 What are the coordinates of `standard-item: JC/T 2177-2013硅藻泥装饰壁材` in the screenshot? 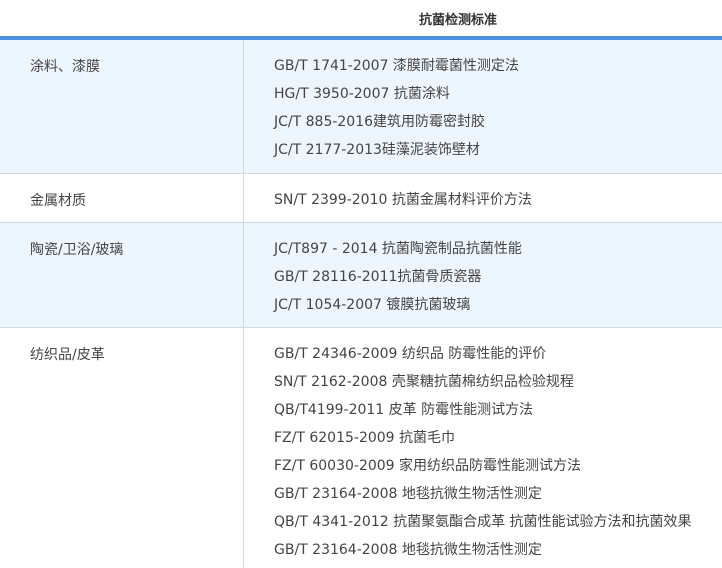 It's located at (377, 150).